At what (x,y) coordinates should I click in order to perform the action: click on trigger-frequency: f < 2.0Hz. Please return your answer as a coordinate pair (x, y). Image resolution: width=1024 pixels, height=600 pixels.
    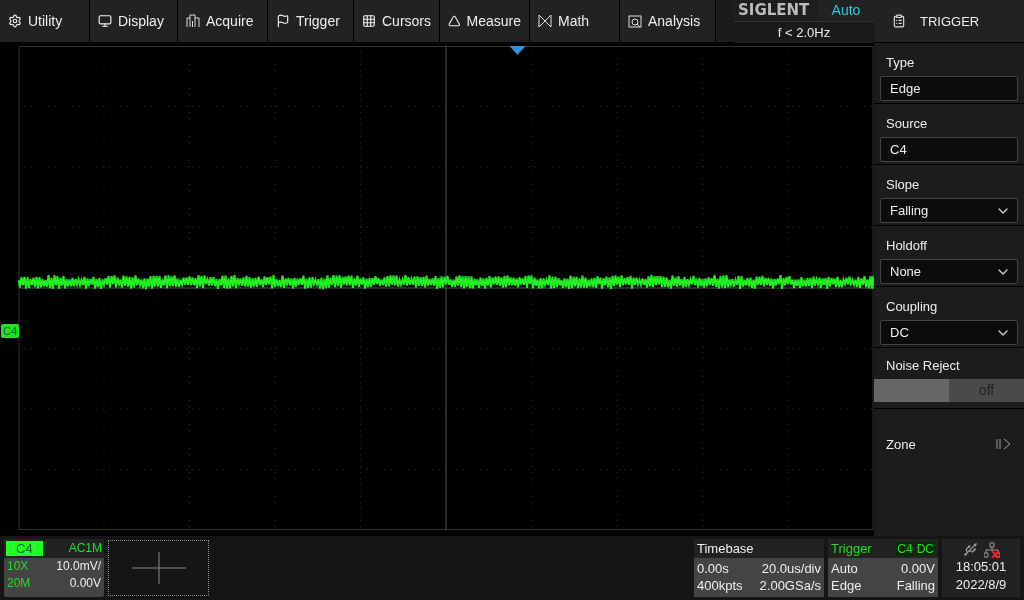
    Looking at the image, I should click on (804, 32).